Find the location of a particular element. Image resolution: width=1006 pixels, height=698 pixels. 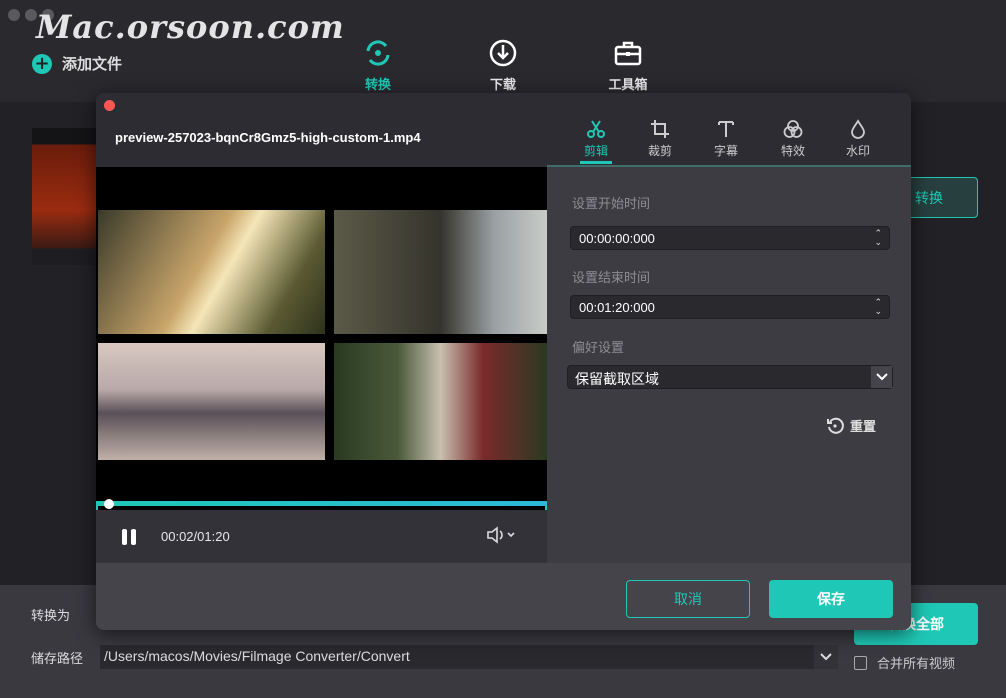

save-button: 保存 is located at coordinates (831, 599).